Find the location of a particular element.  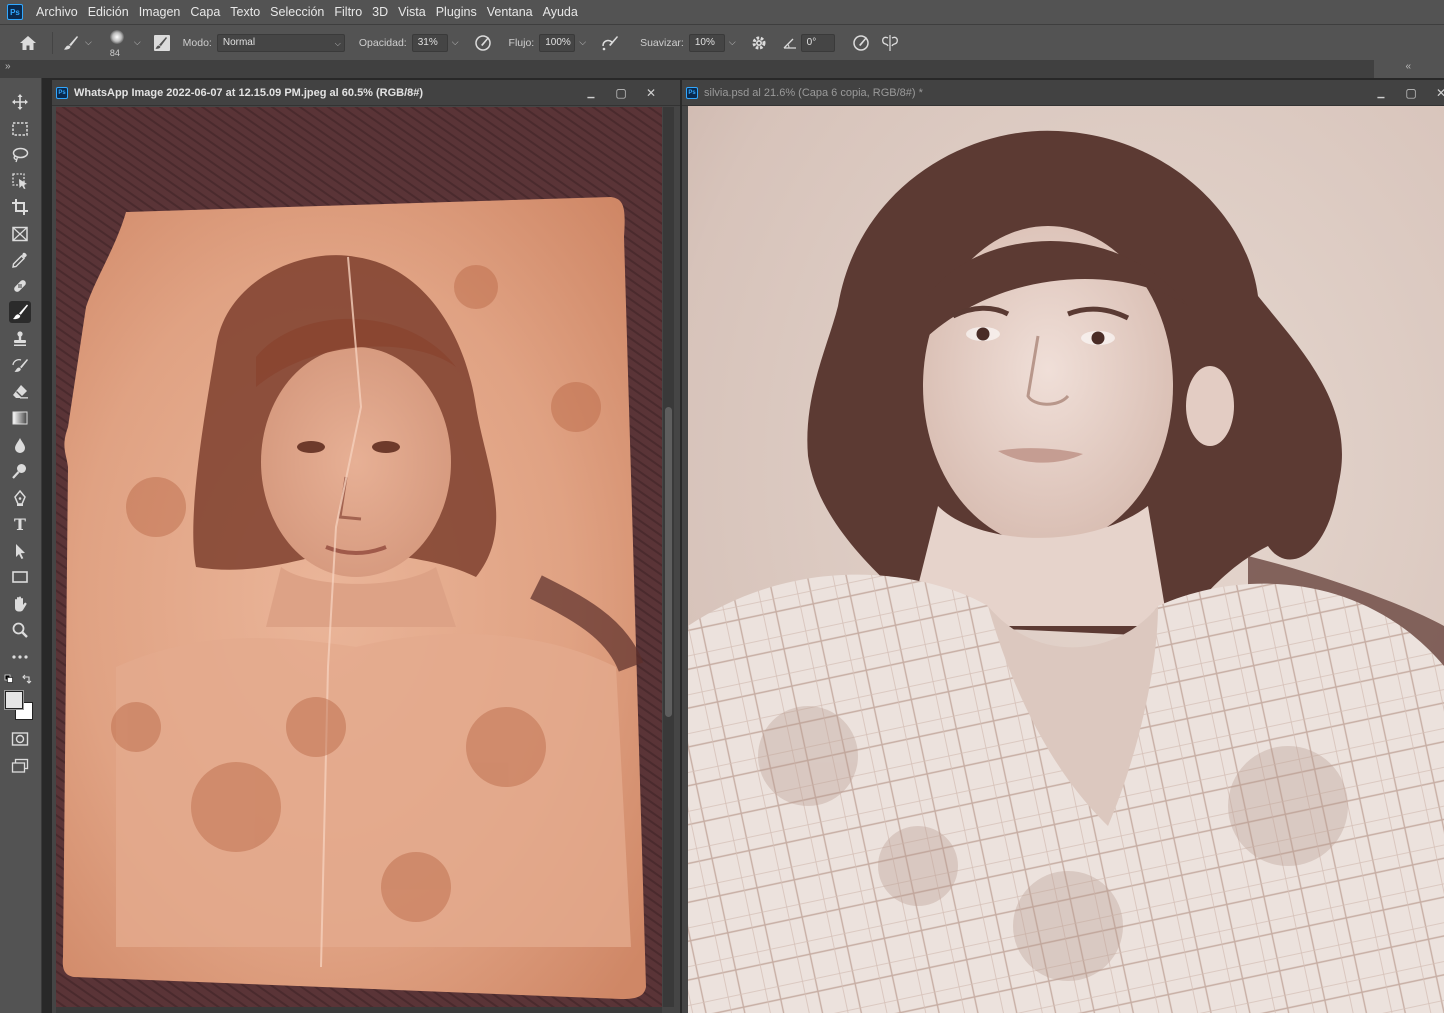

brush-tip-icon is located at coordinates (116, 36).